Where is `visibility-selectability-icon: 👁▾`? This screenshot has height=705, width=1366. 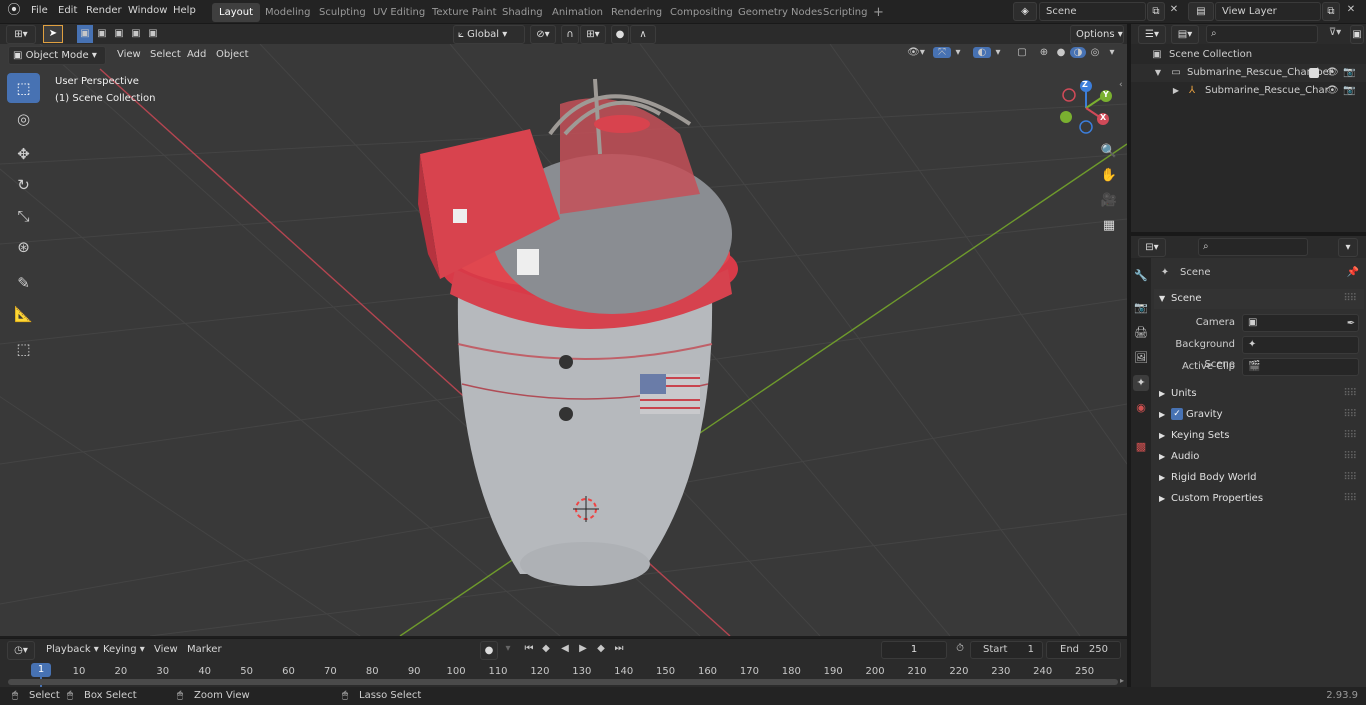
visibility-selectability-icon: 👁▾ is located at coordinates (916, 52).